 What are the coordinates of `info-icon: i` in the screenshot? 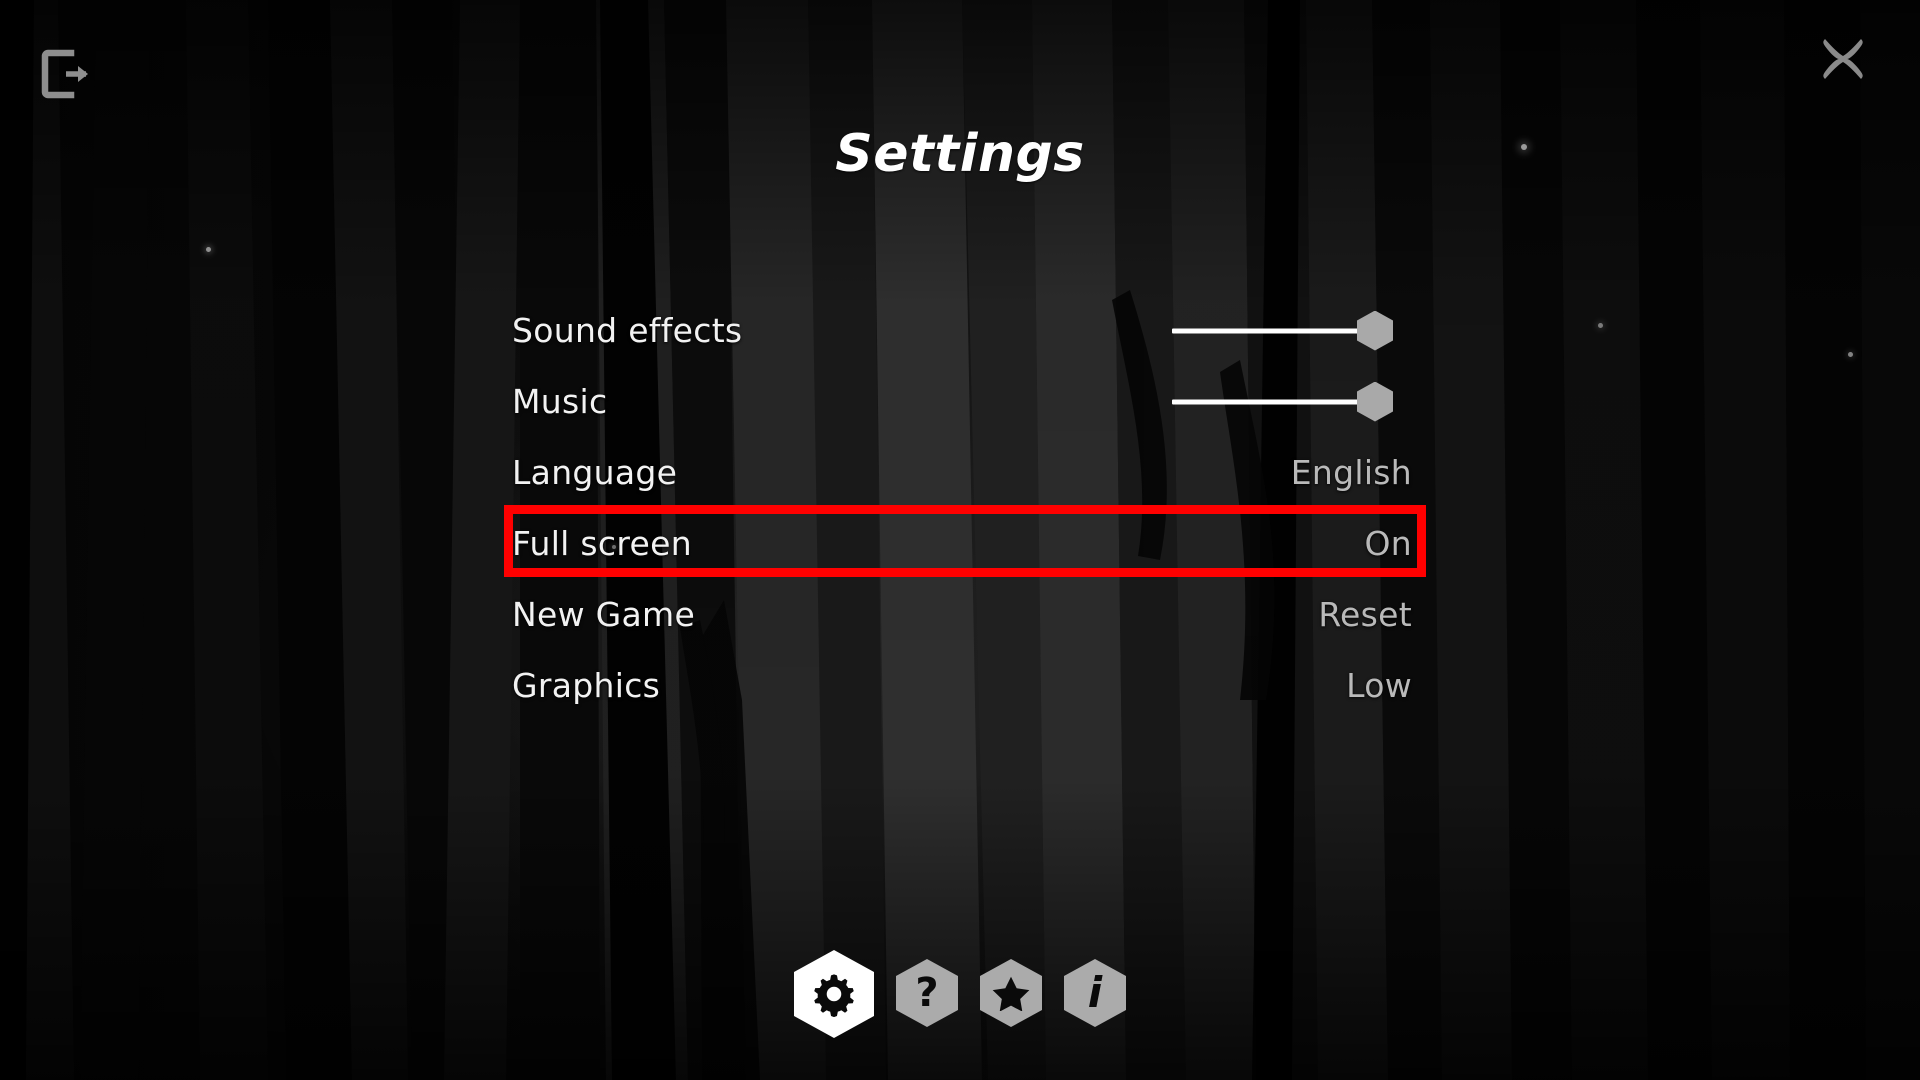 It's located at (1095, 993).